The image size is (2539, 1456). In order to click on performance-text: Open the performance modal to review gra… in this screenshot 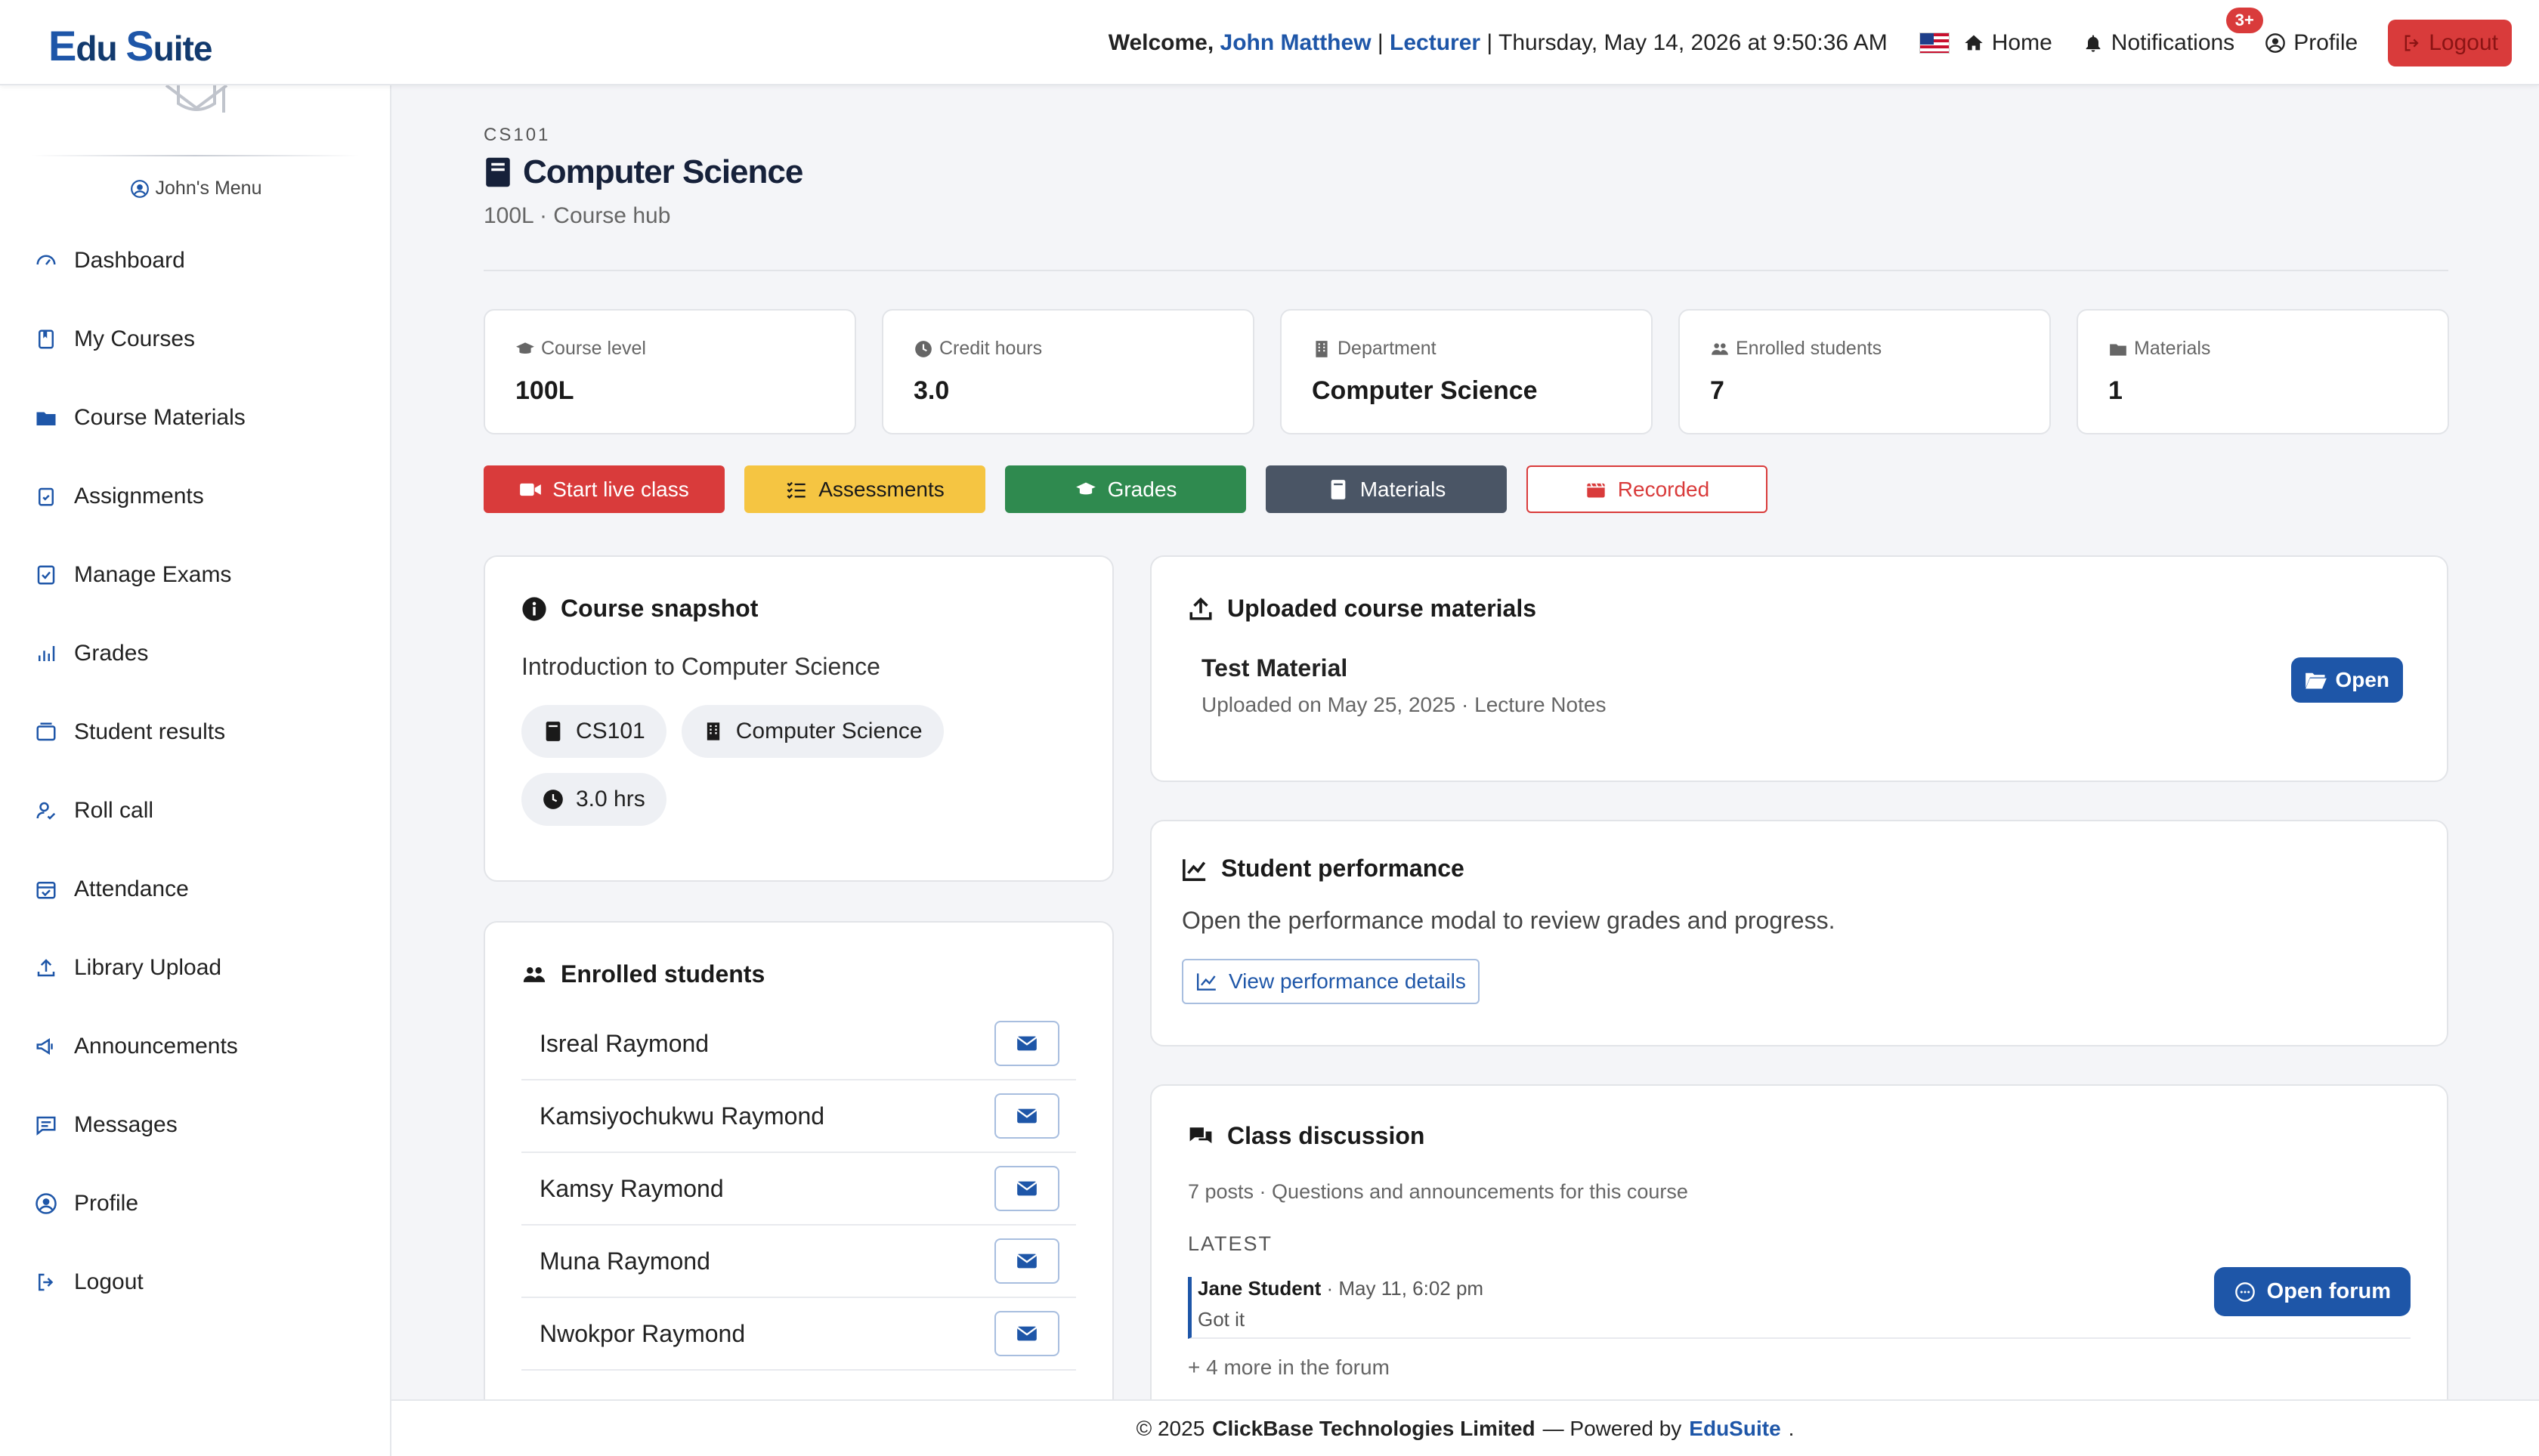, I will do `click(1509, 920)`.